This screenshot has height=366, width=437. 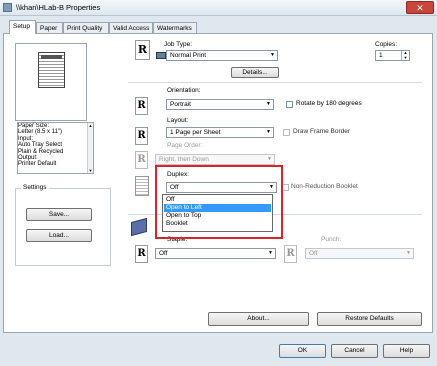 I want to click on page-order-label: Page Order:, so click(x=185, y=145).